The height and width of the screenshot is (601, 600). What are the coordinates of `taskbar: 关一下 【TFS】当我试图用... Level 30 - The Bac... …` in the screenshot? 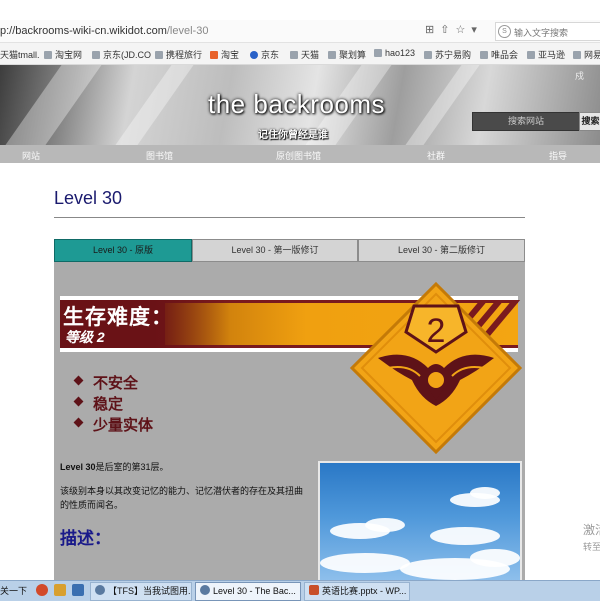 It's located at (300, 590).